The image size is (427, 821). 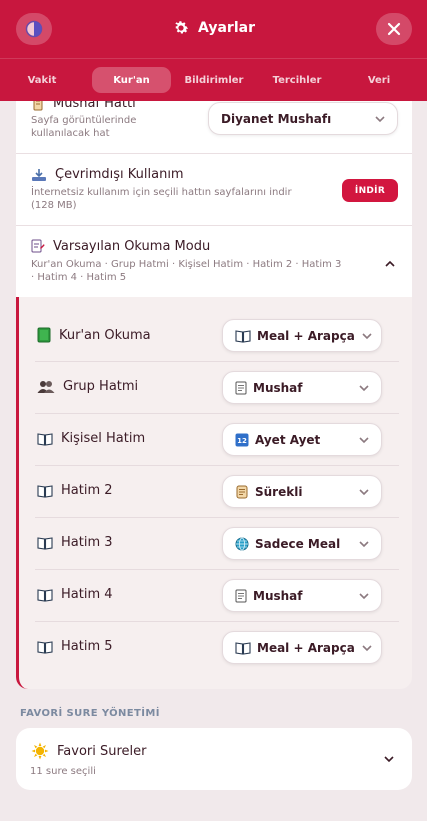 I want to click on reading-mode-row: Grup Hatmi Mushaf, so click(x=217, y=388).